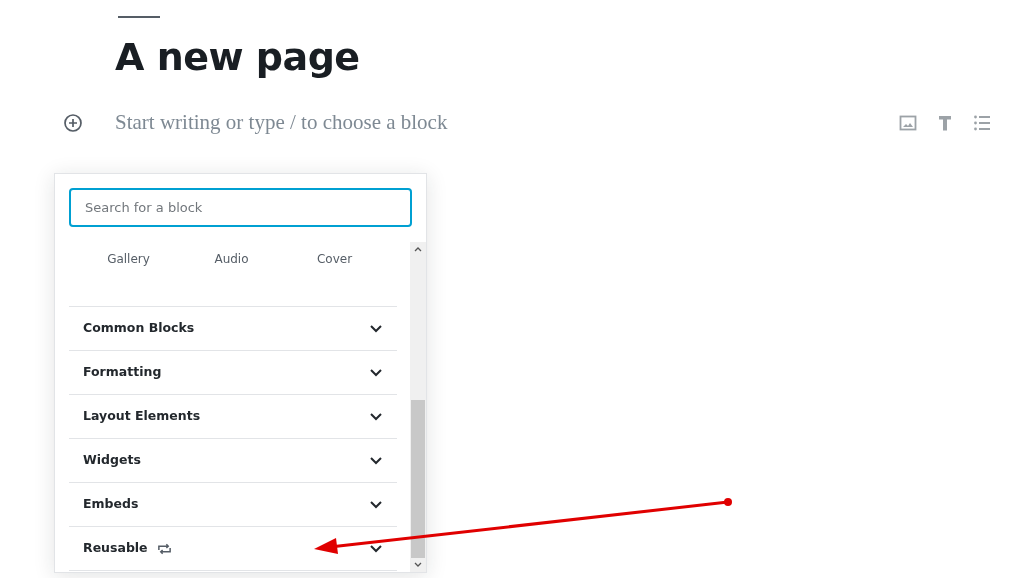  What do you see at coordinates (418, 249) in the screenshot?
I see `scroll-up-icon` at bounding box center [418, 249].